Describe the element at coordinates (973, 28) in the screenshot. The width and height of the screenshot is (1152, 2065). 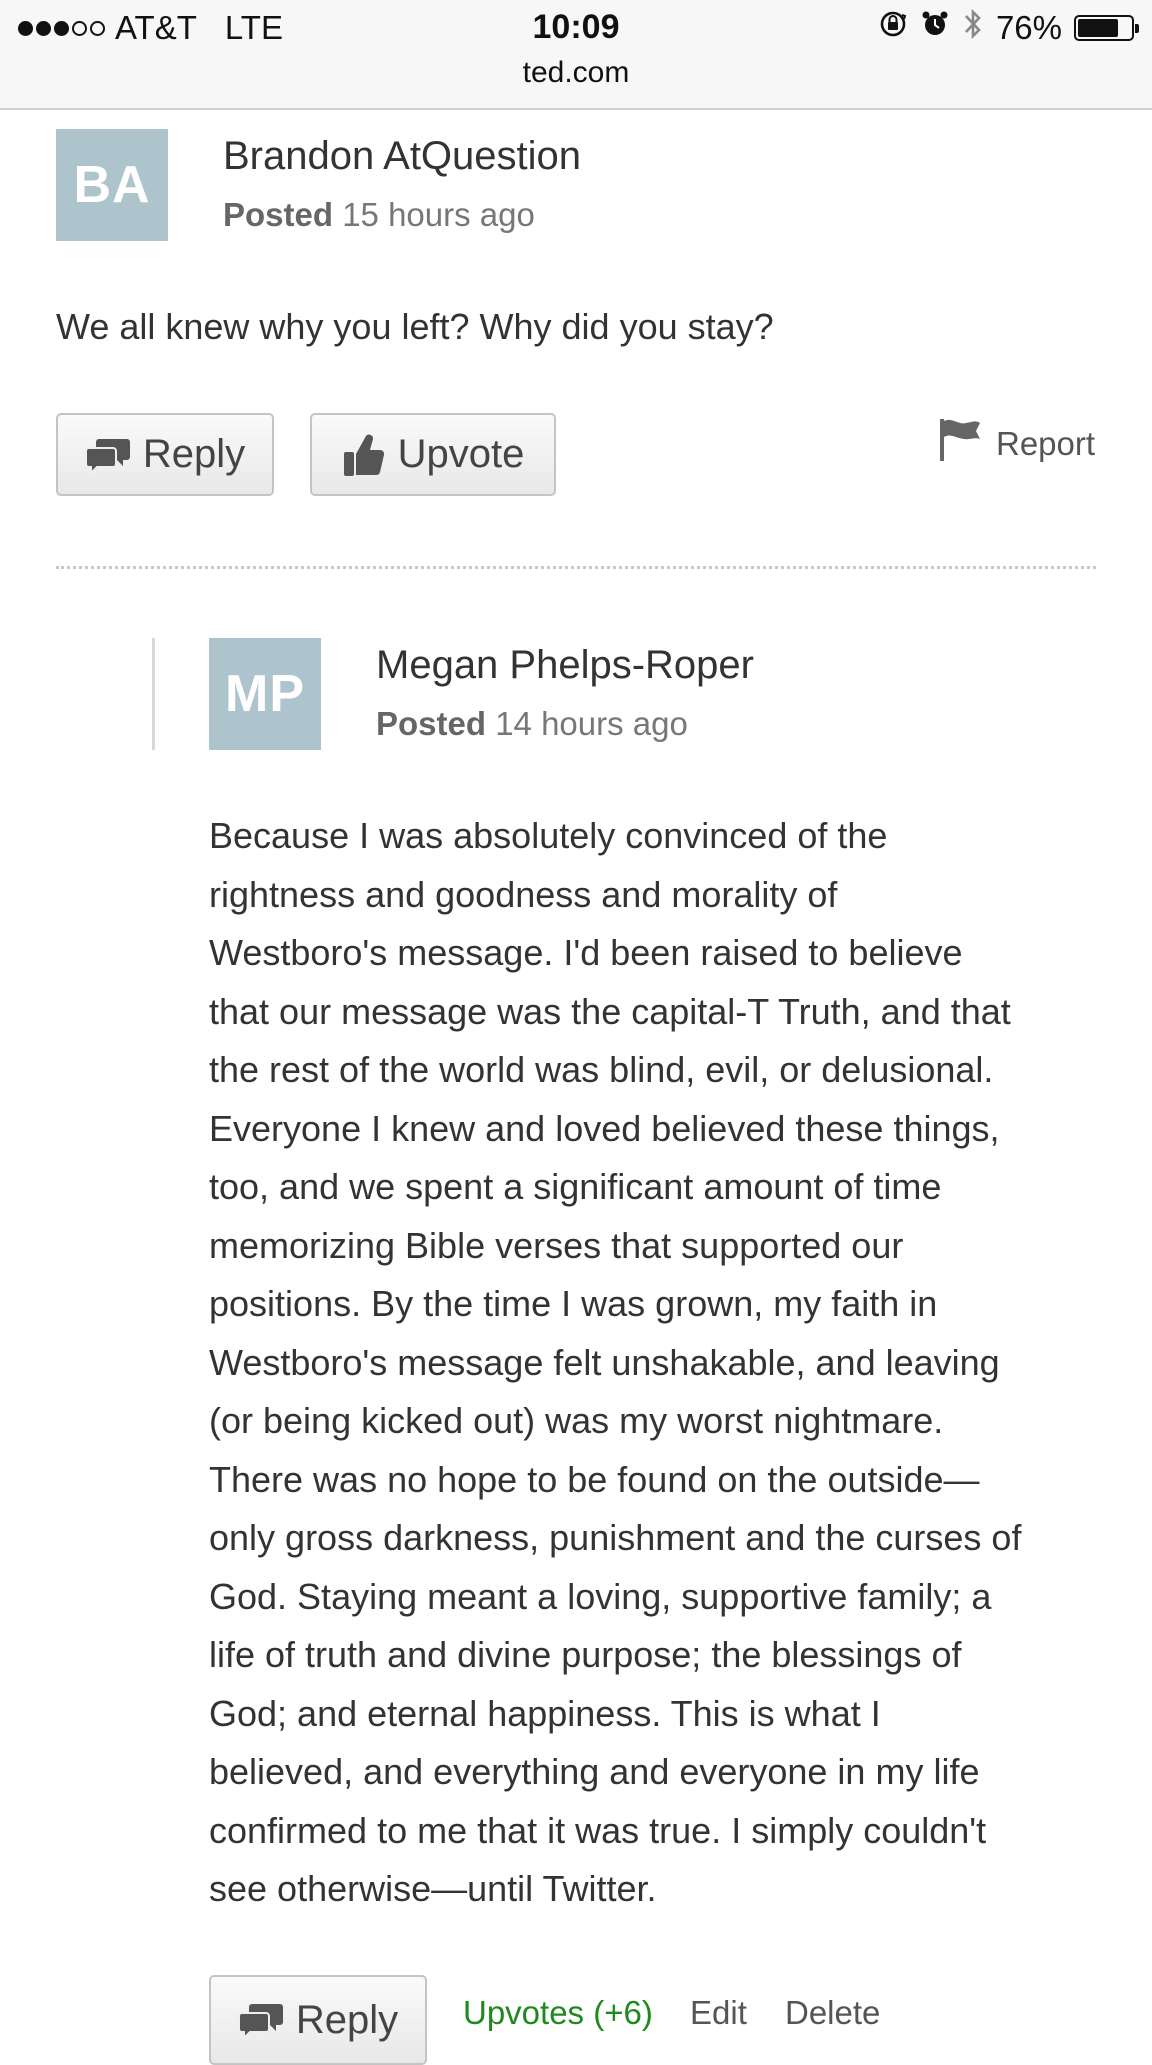
I see `bluetooth-icon` at that location.